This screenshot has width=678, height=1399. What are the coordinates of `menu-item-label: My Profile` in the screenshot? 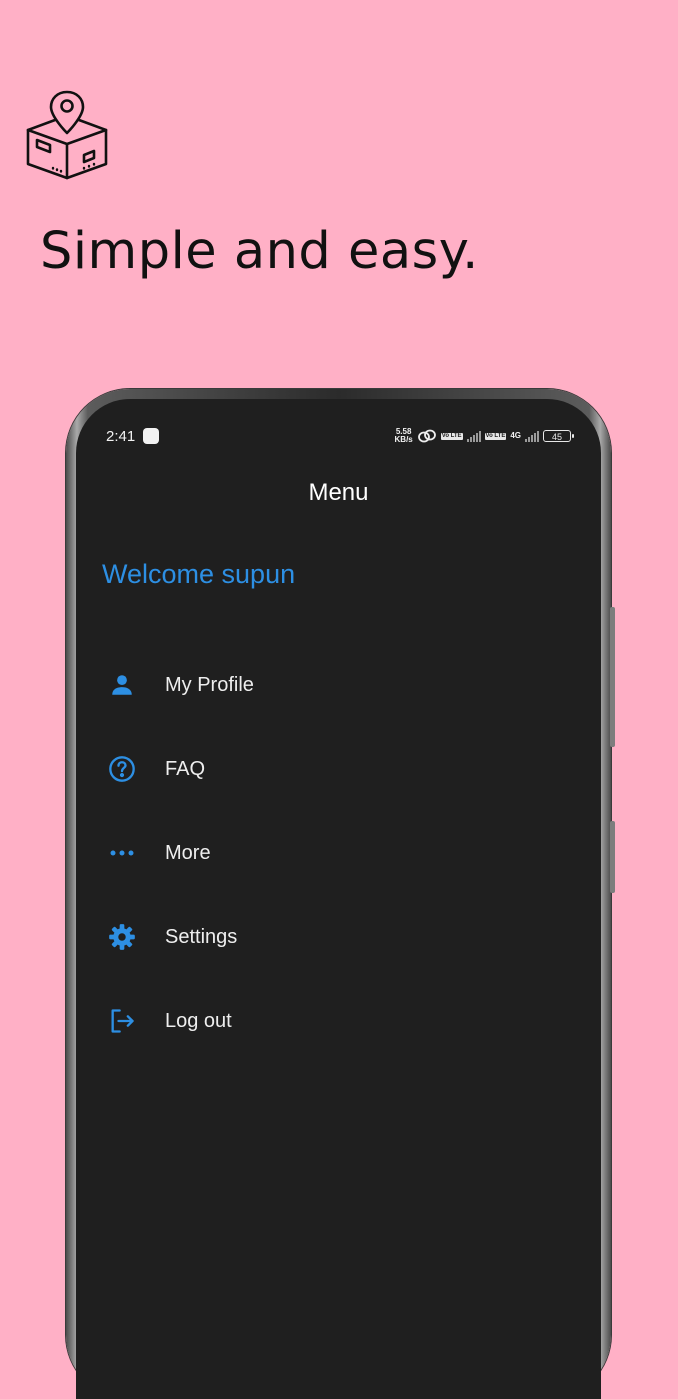 It's located at (209, 684).